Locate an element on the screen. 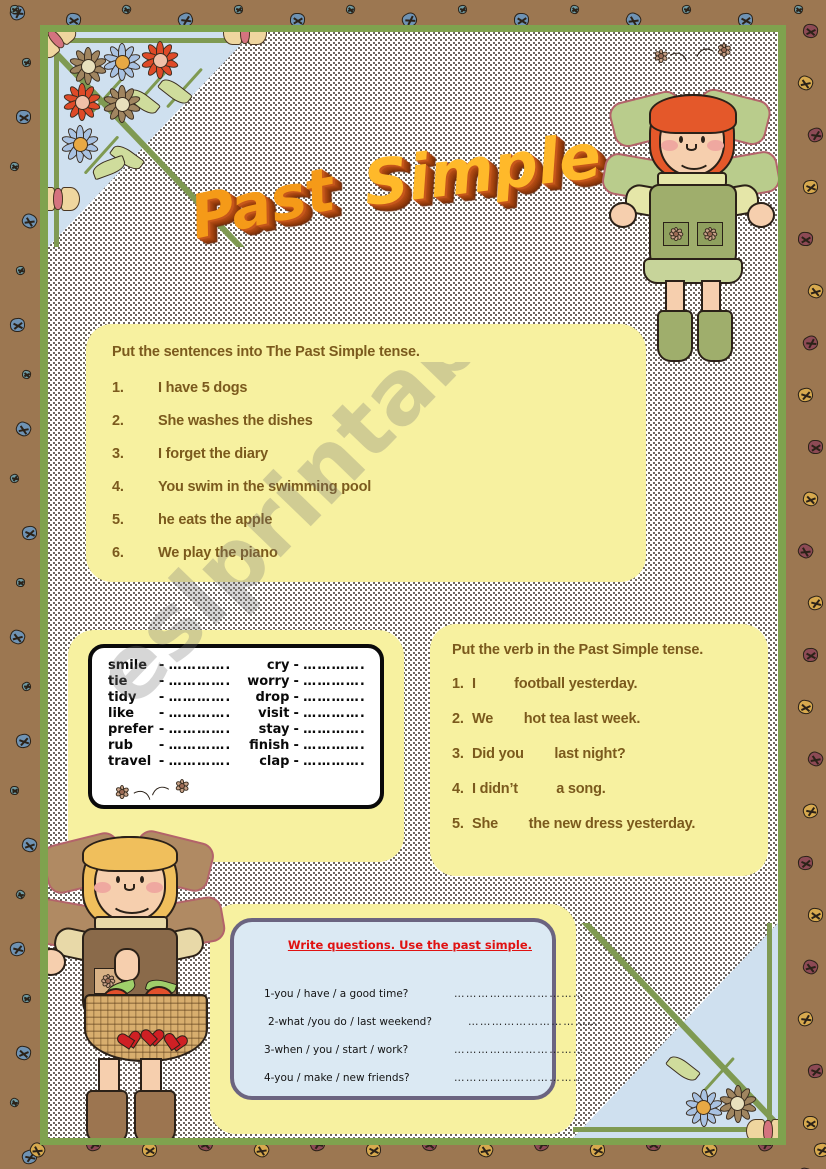 The width and height of the screenshot is (826, 1169). exercise-1-item: 6. We play the piano is located at coordinates (362, 553).